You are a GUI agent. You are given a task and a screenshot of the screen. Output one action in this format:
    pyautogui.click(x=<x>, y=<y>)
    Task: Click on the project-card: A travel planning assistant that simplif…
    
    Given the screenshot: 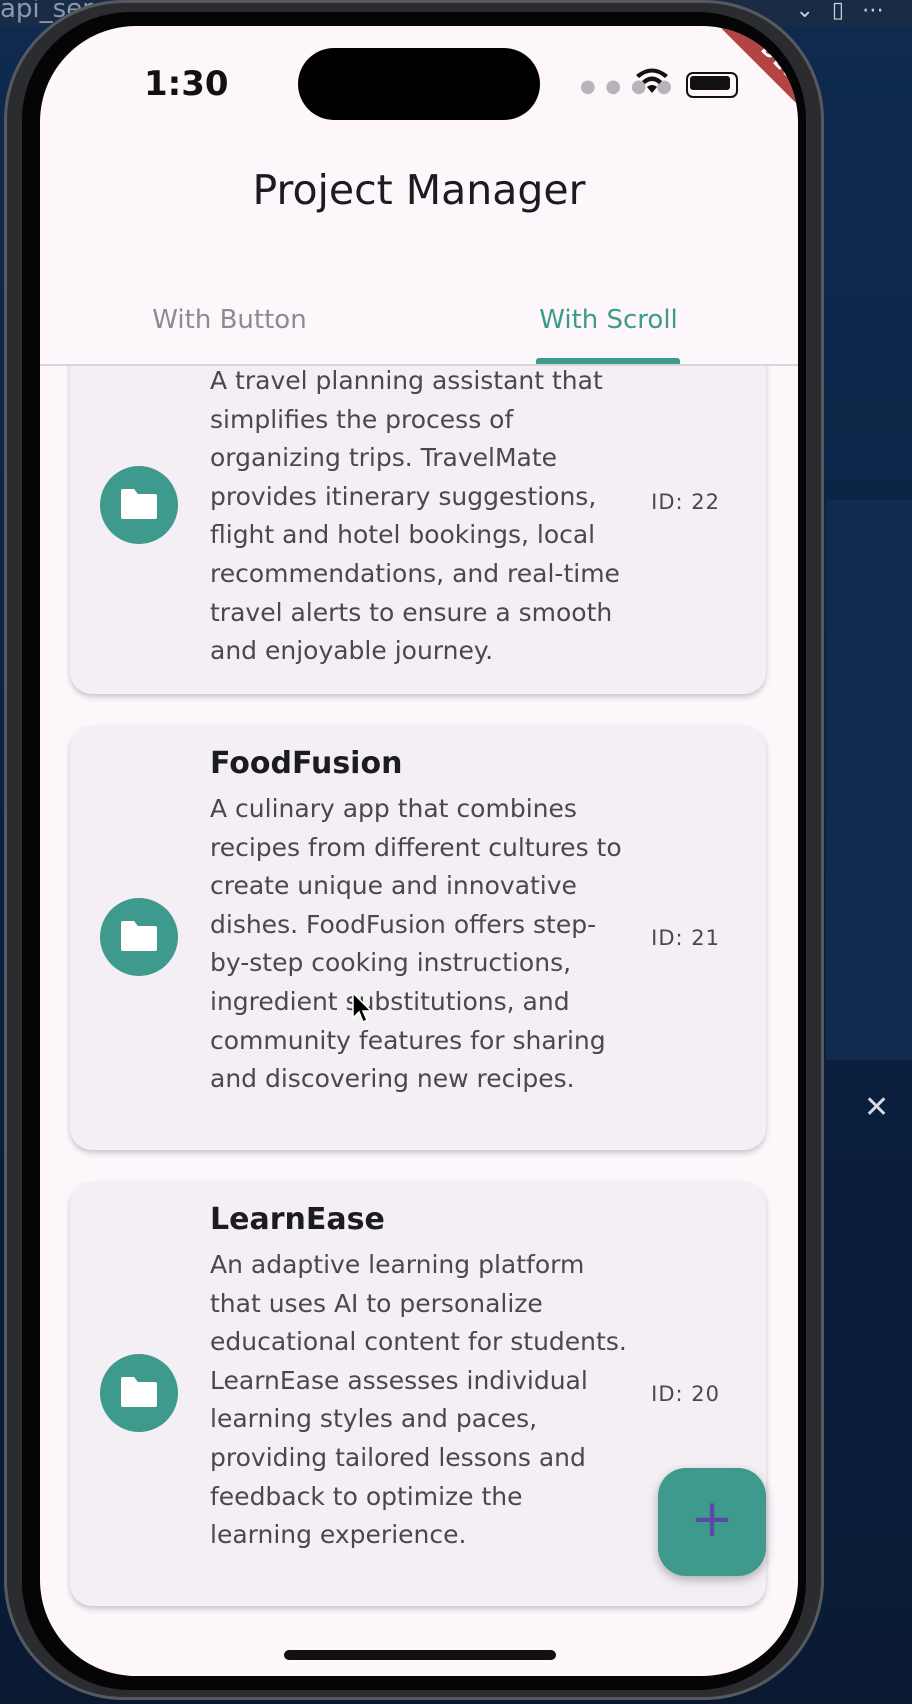 What is the action you would take?
    pyautogui.click(x=418, y=530)
    